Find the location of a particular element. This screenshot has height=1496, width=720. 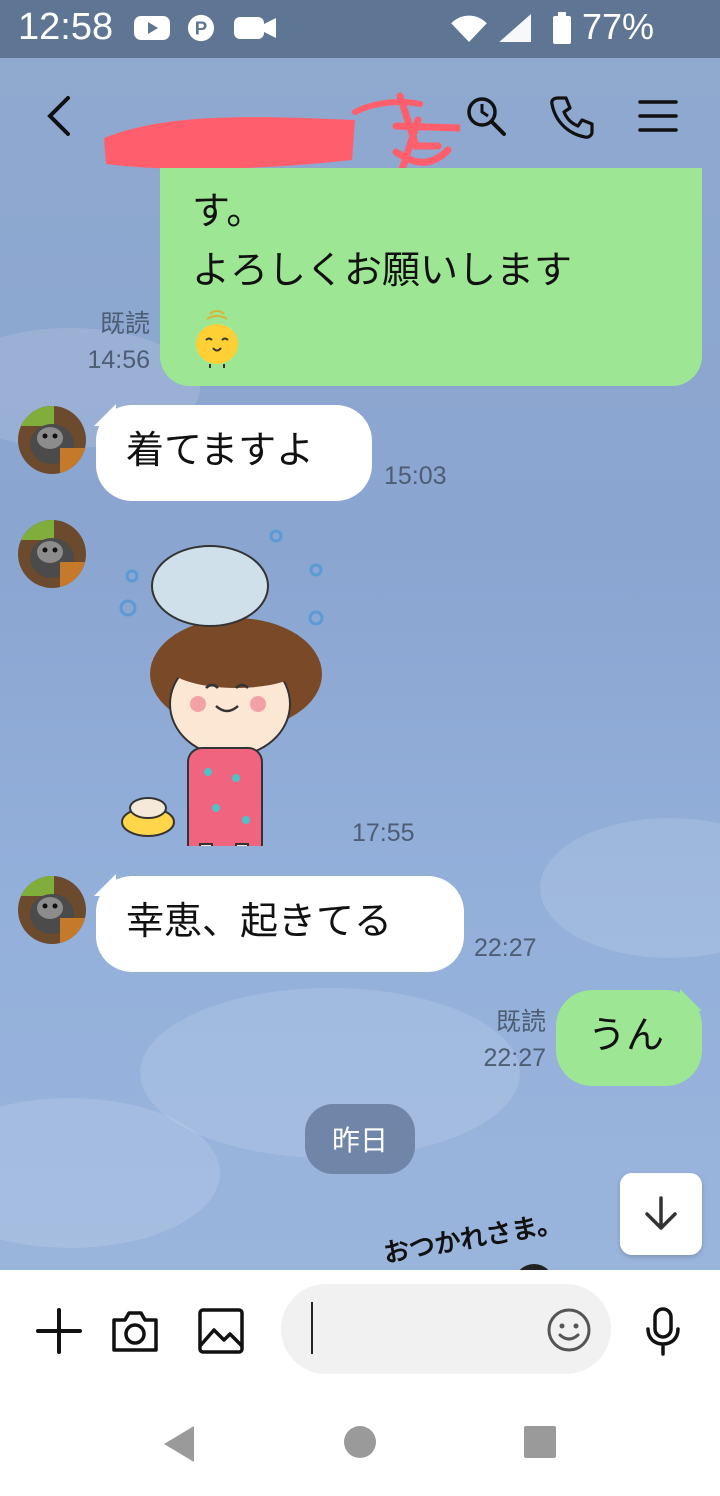

nav-home-icon is located at coordinates (360, 1442).